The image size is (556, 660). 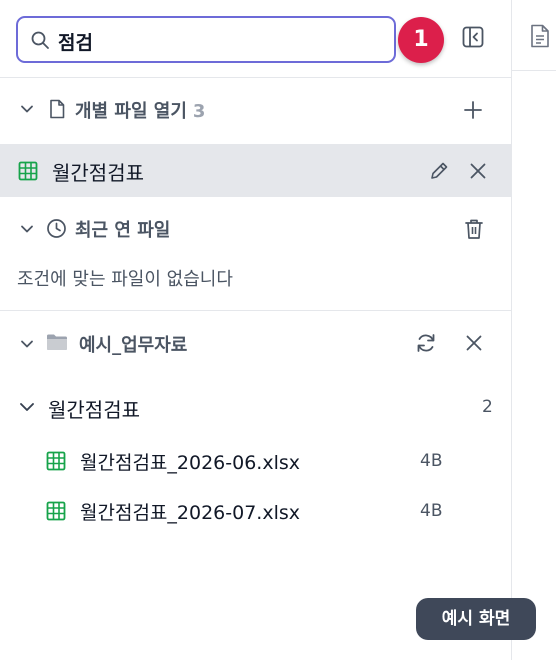 What do you see at coordinates (94, 408) in the screenshot?
I see `group-name: 월간점검표` at bounding box center [94, 408].